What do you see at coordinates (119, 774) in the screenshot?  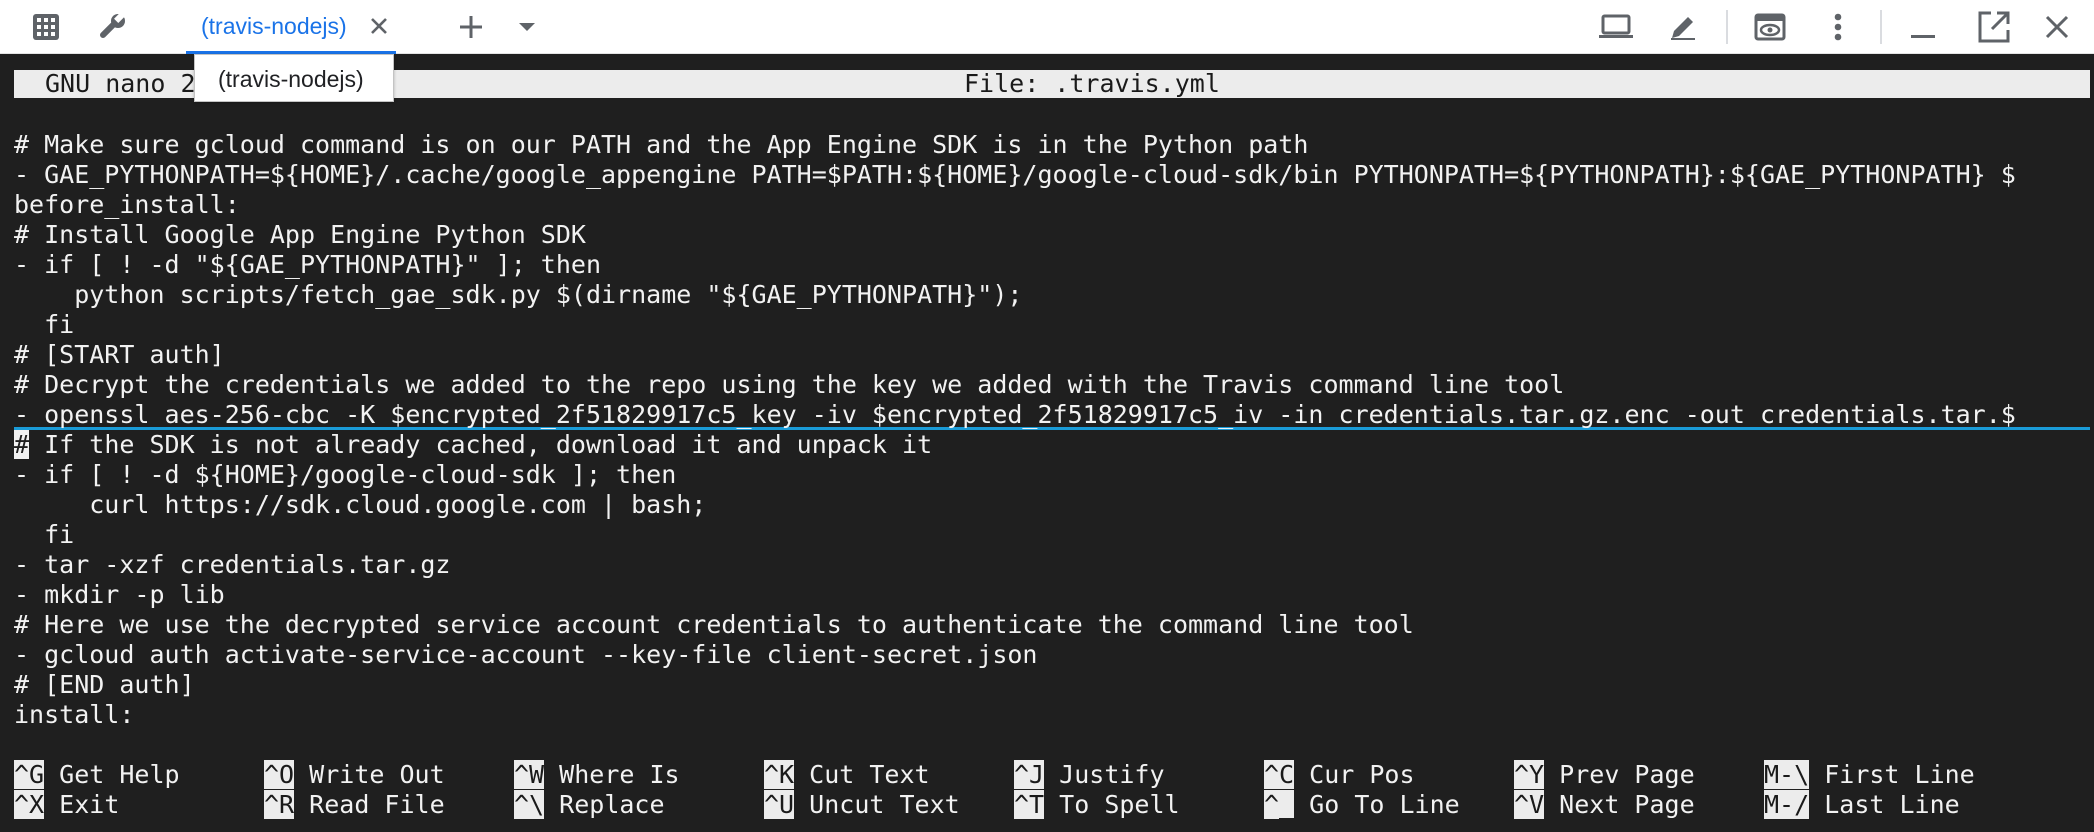 I see `shortcut-label: Get Help` at bounding box center [119, 774].